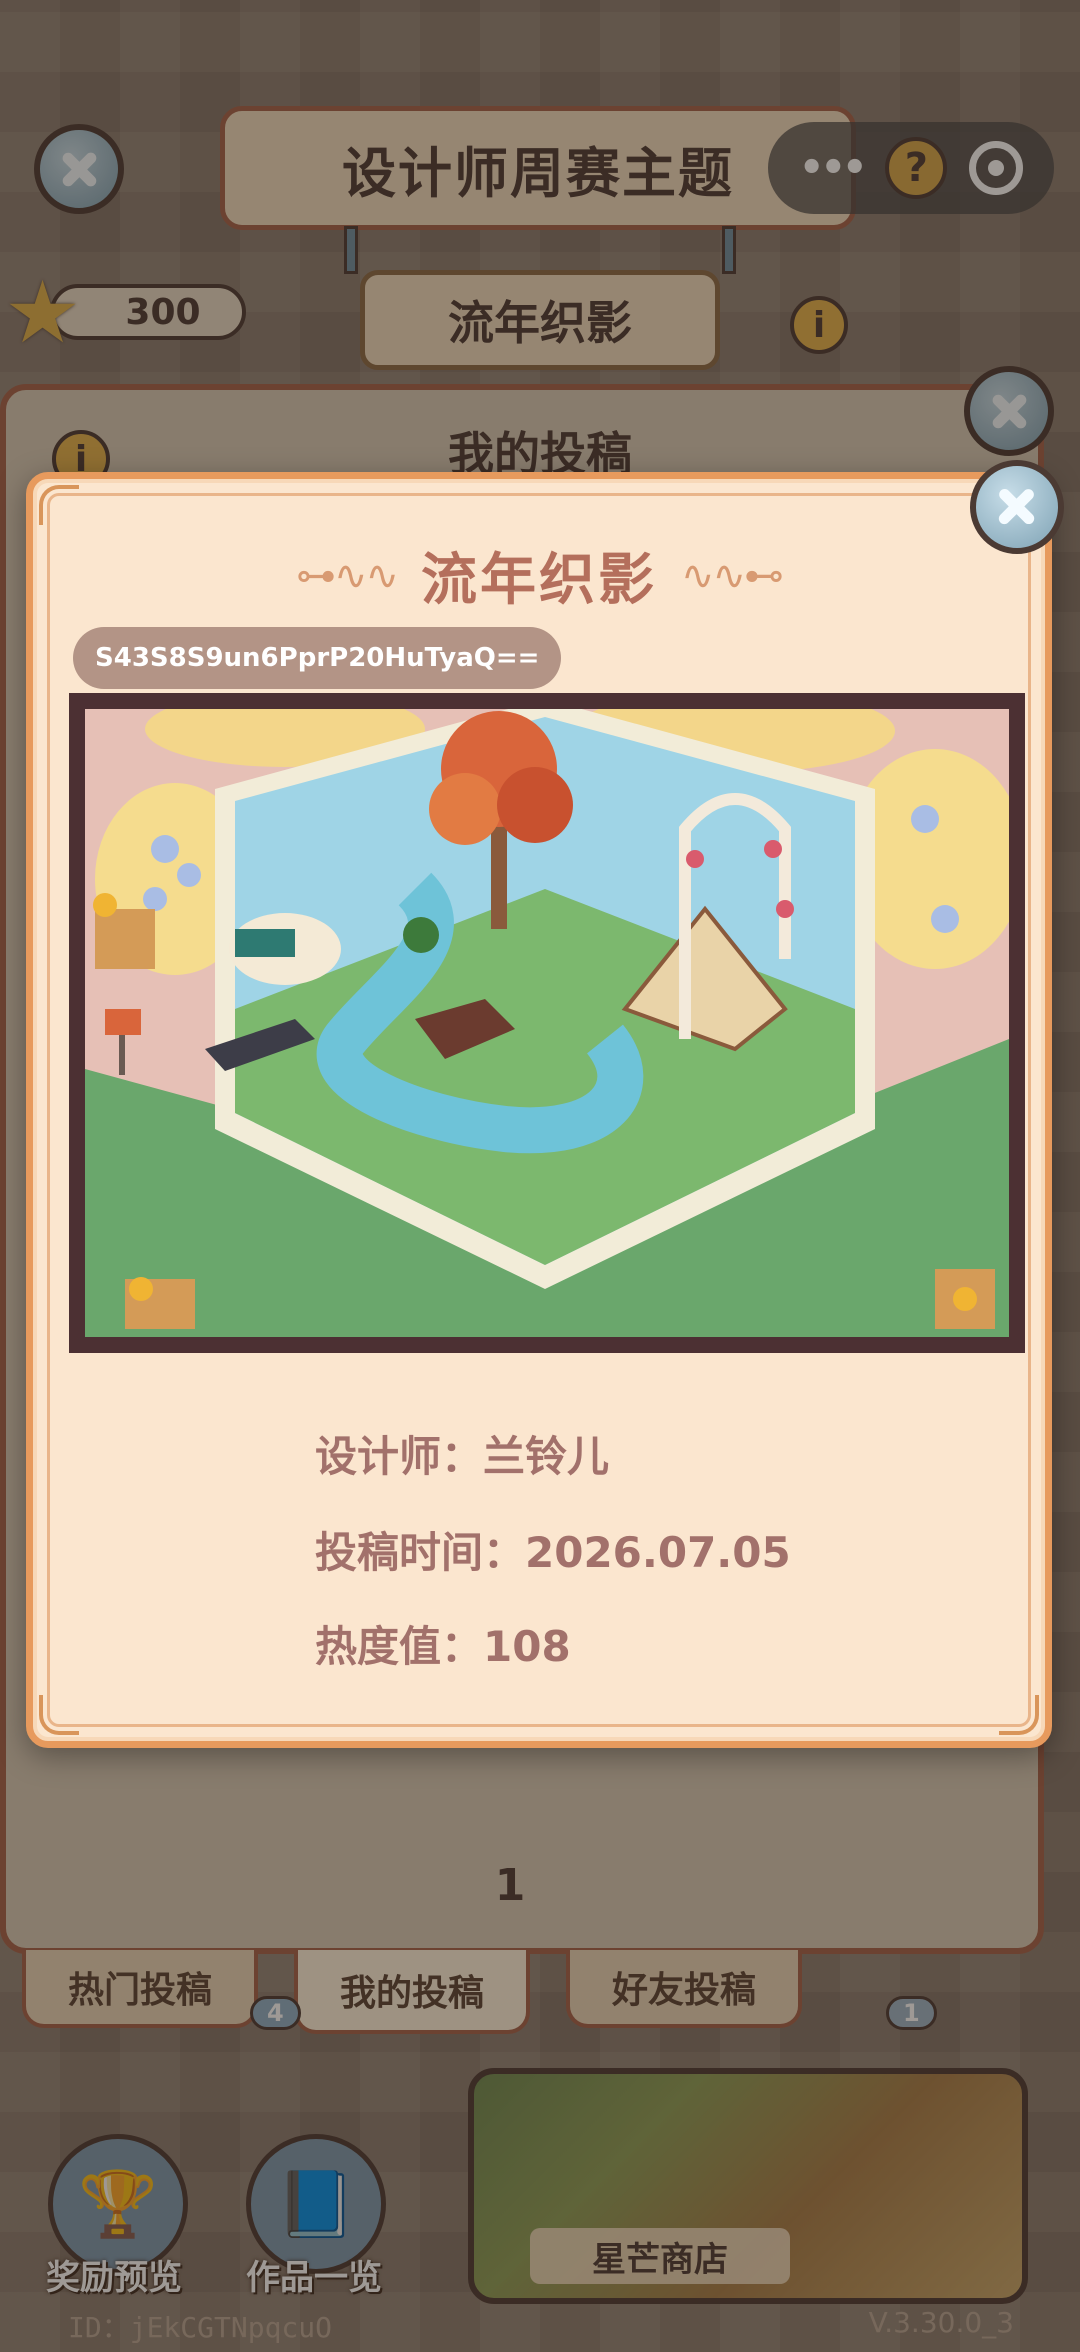  Describe the element at coordinates (316, 2204) in the screenshot. I see `book-icon: 📘` at that location.